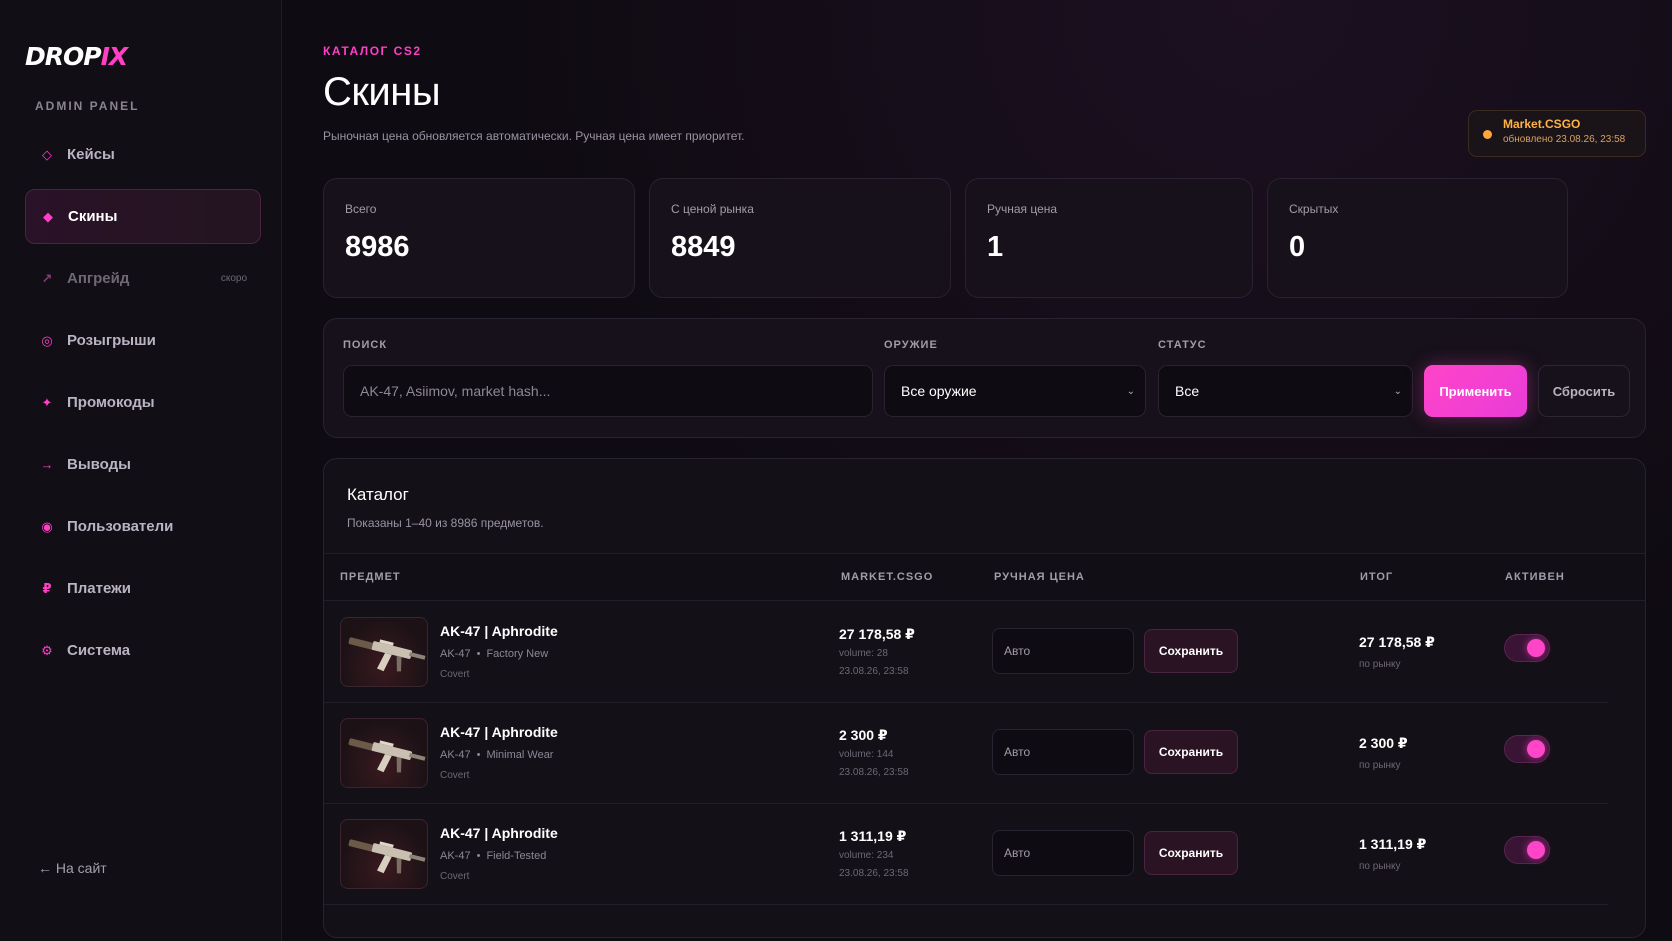 The height and width of the screenshot is (941, 1672). I want to click on stat-value: 8849, so click(703, 247).